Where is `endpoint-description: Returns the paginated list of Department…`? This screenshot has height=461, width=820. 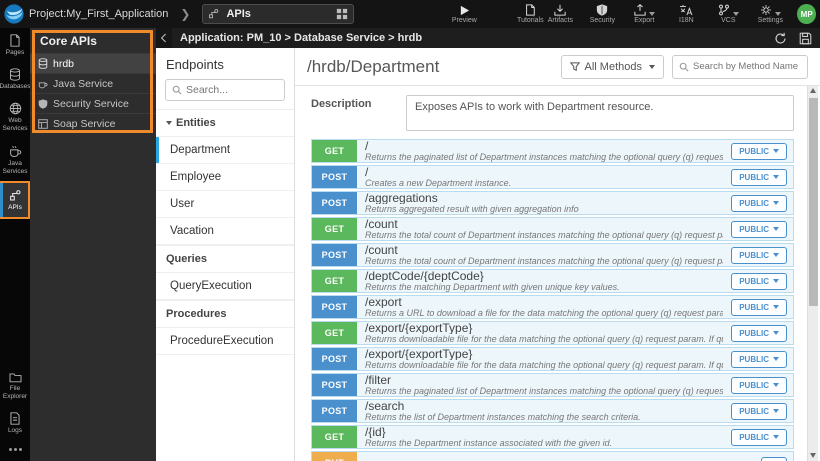
endpoint-description: Returns the paginated list of Department… is located at coordinates (544, 156).